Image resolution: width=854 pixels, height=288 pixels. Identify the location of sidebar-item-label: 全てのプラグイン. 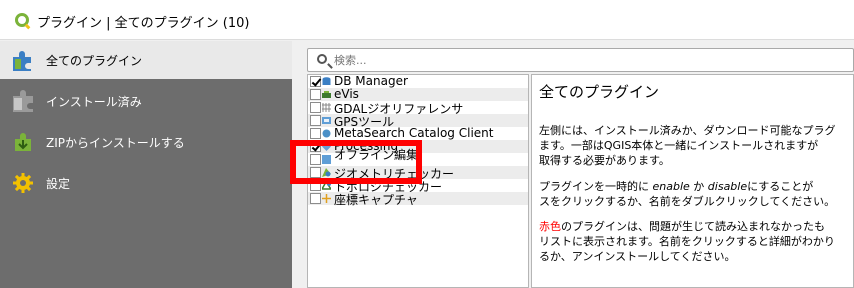
(94, 61).